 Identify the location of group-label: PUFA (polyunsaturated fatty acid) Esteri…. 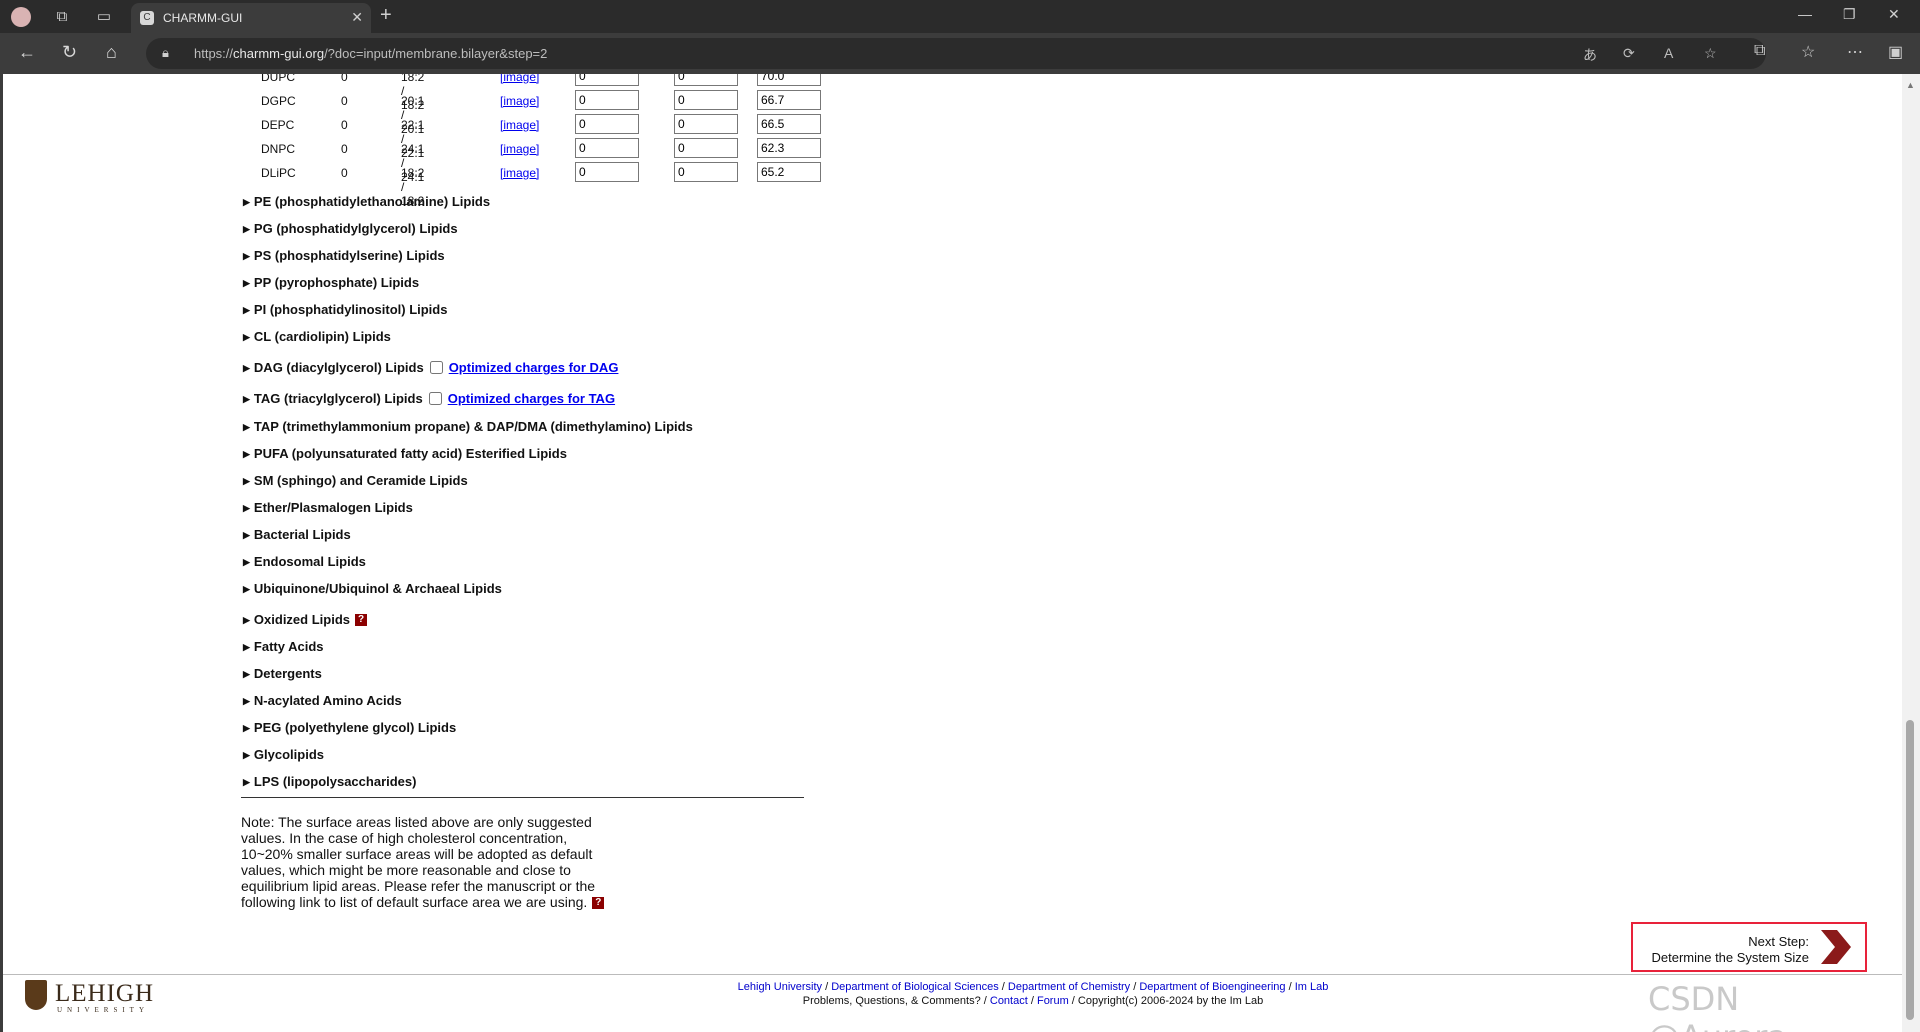
(410, 453).